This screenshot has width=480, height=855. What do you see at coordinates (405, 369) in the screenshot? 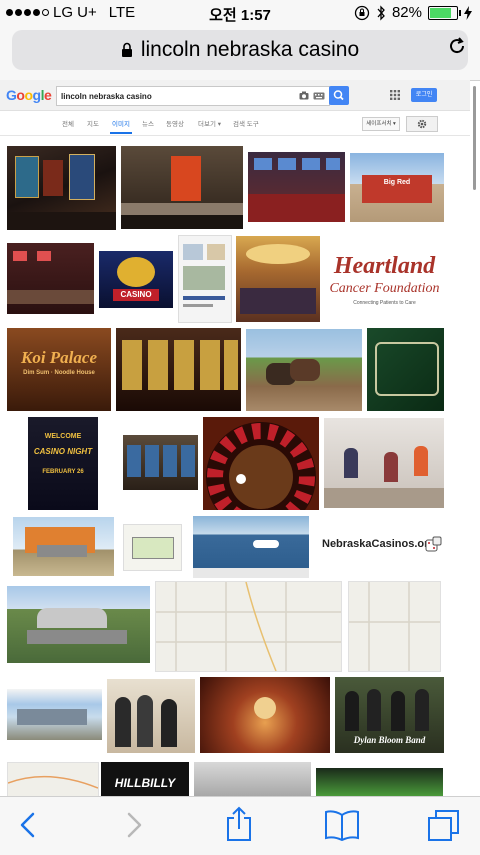
I see `image-result-craps-table` at bounding box center [405, 369].